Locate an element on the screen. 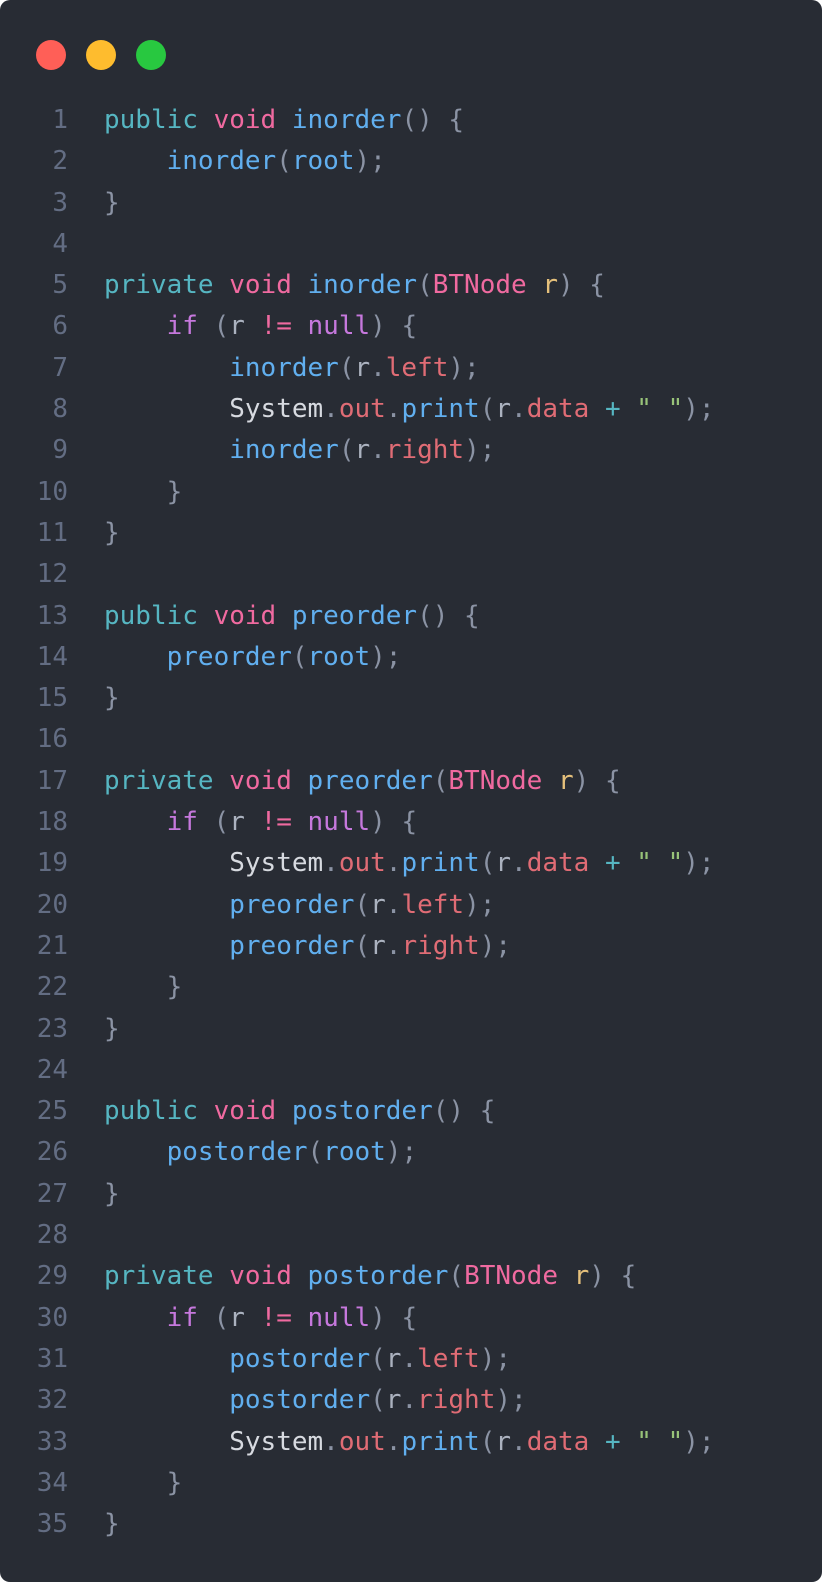  line-number: 20 is located at coordinates (52, 904).